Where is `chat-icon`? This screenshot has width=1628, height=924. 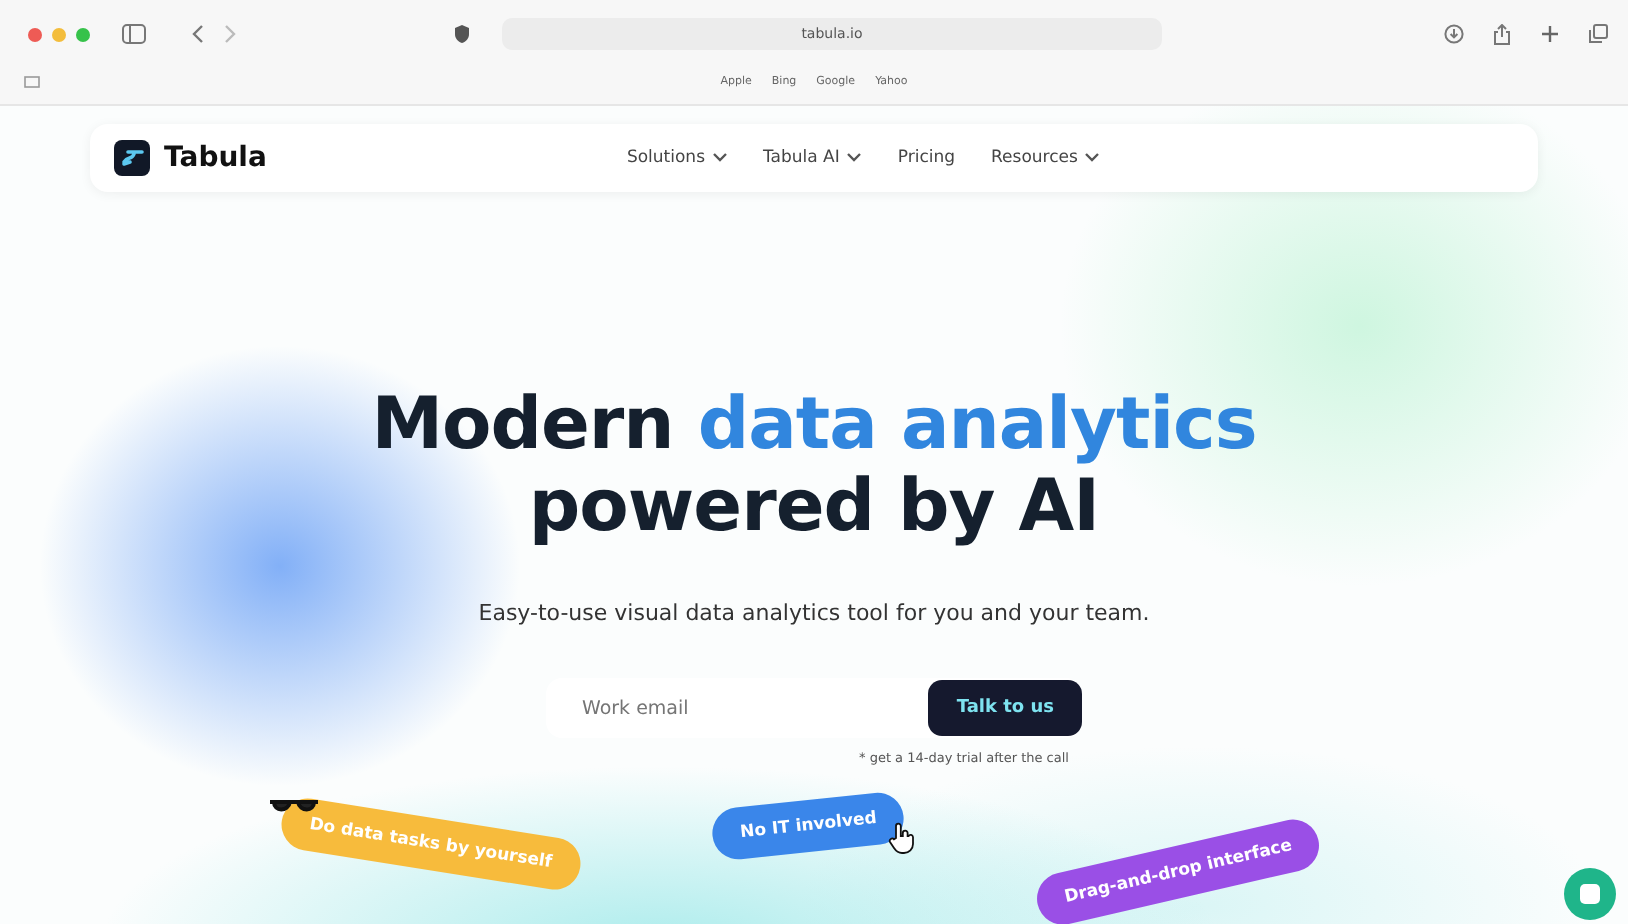
chat-icon is located at coordinates (1590, 894).